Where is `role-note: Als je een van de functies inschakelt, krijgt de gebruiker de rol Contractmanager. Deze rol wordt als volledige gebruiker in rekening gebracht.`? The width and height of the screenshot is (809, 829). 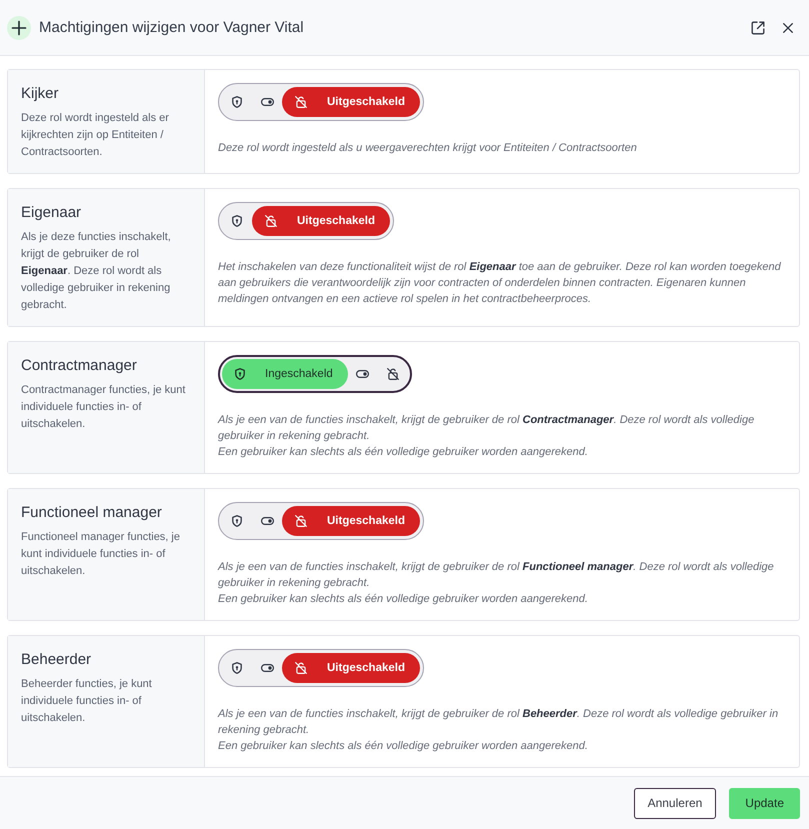
role-note: Als je een van de functies inschakelt, krijgt de gebruiker de rol Contractmanager. Deze rol wordt als volledige gebruiker in rekening gebracht. is located at coordinates (487, 428).